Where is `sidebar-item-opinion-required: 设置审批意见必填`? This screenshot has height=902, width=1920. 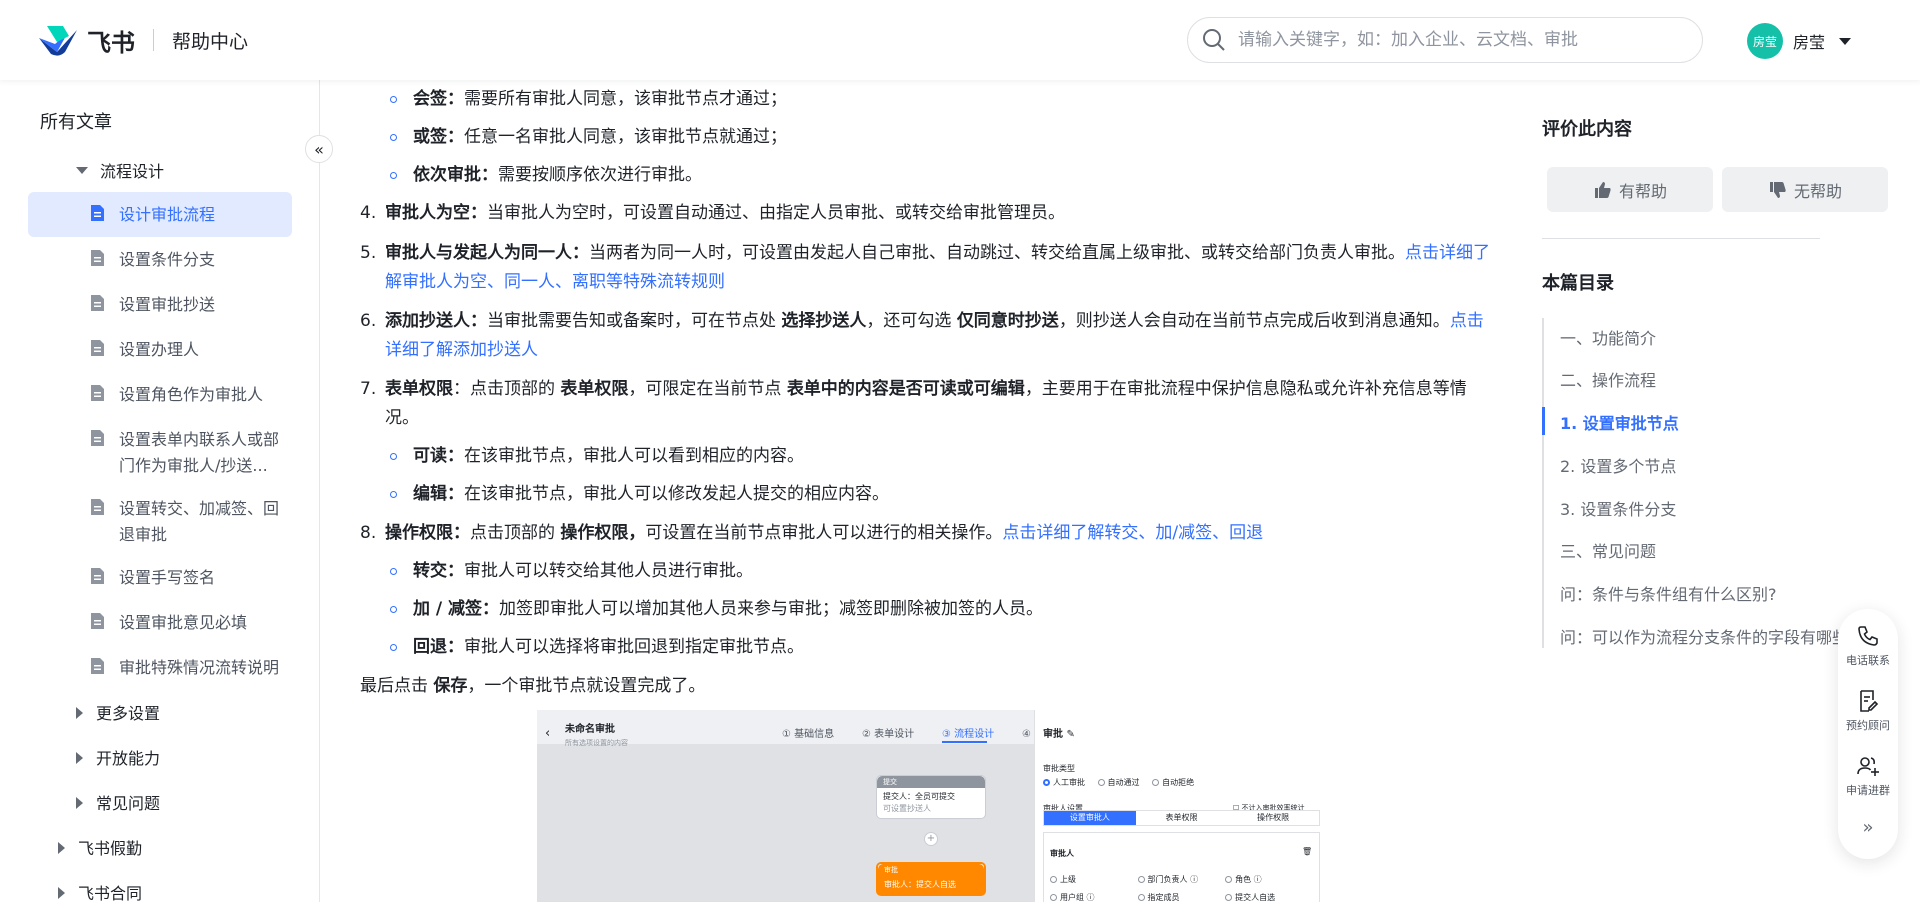
sidebar-item-opinion-required: 设置审批意见必填 is located at coordinates (190, 623).